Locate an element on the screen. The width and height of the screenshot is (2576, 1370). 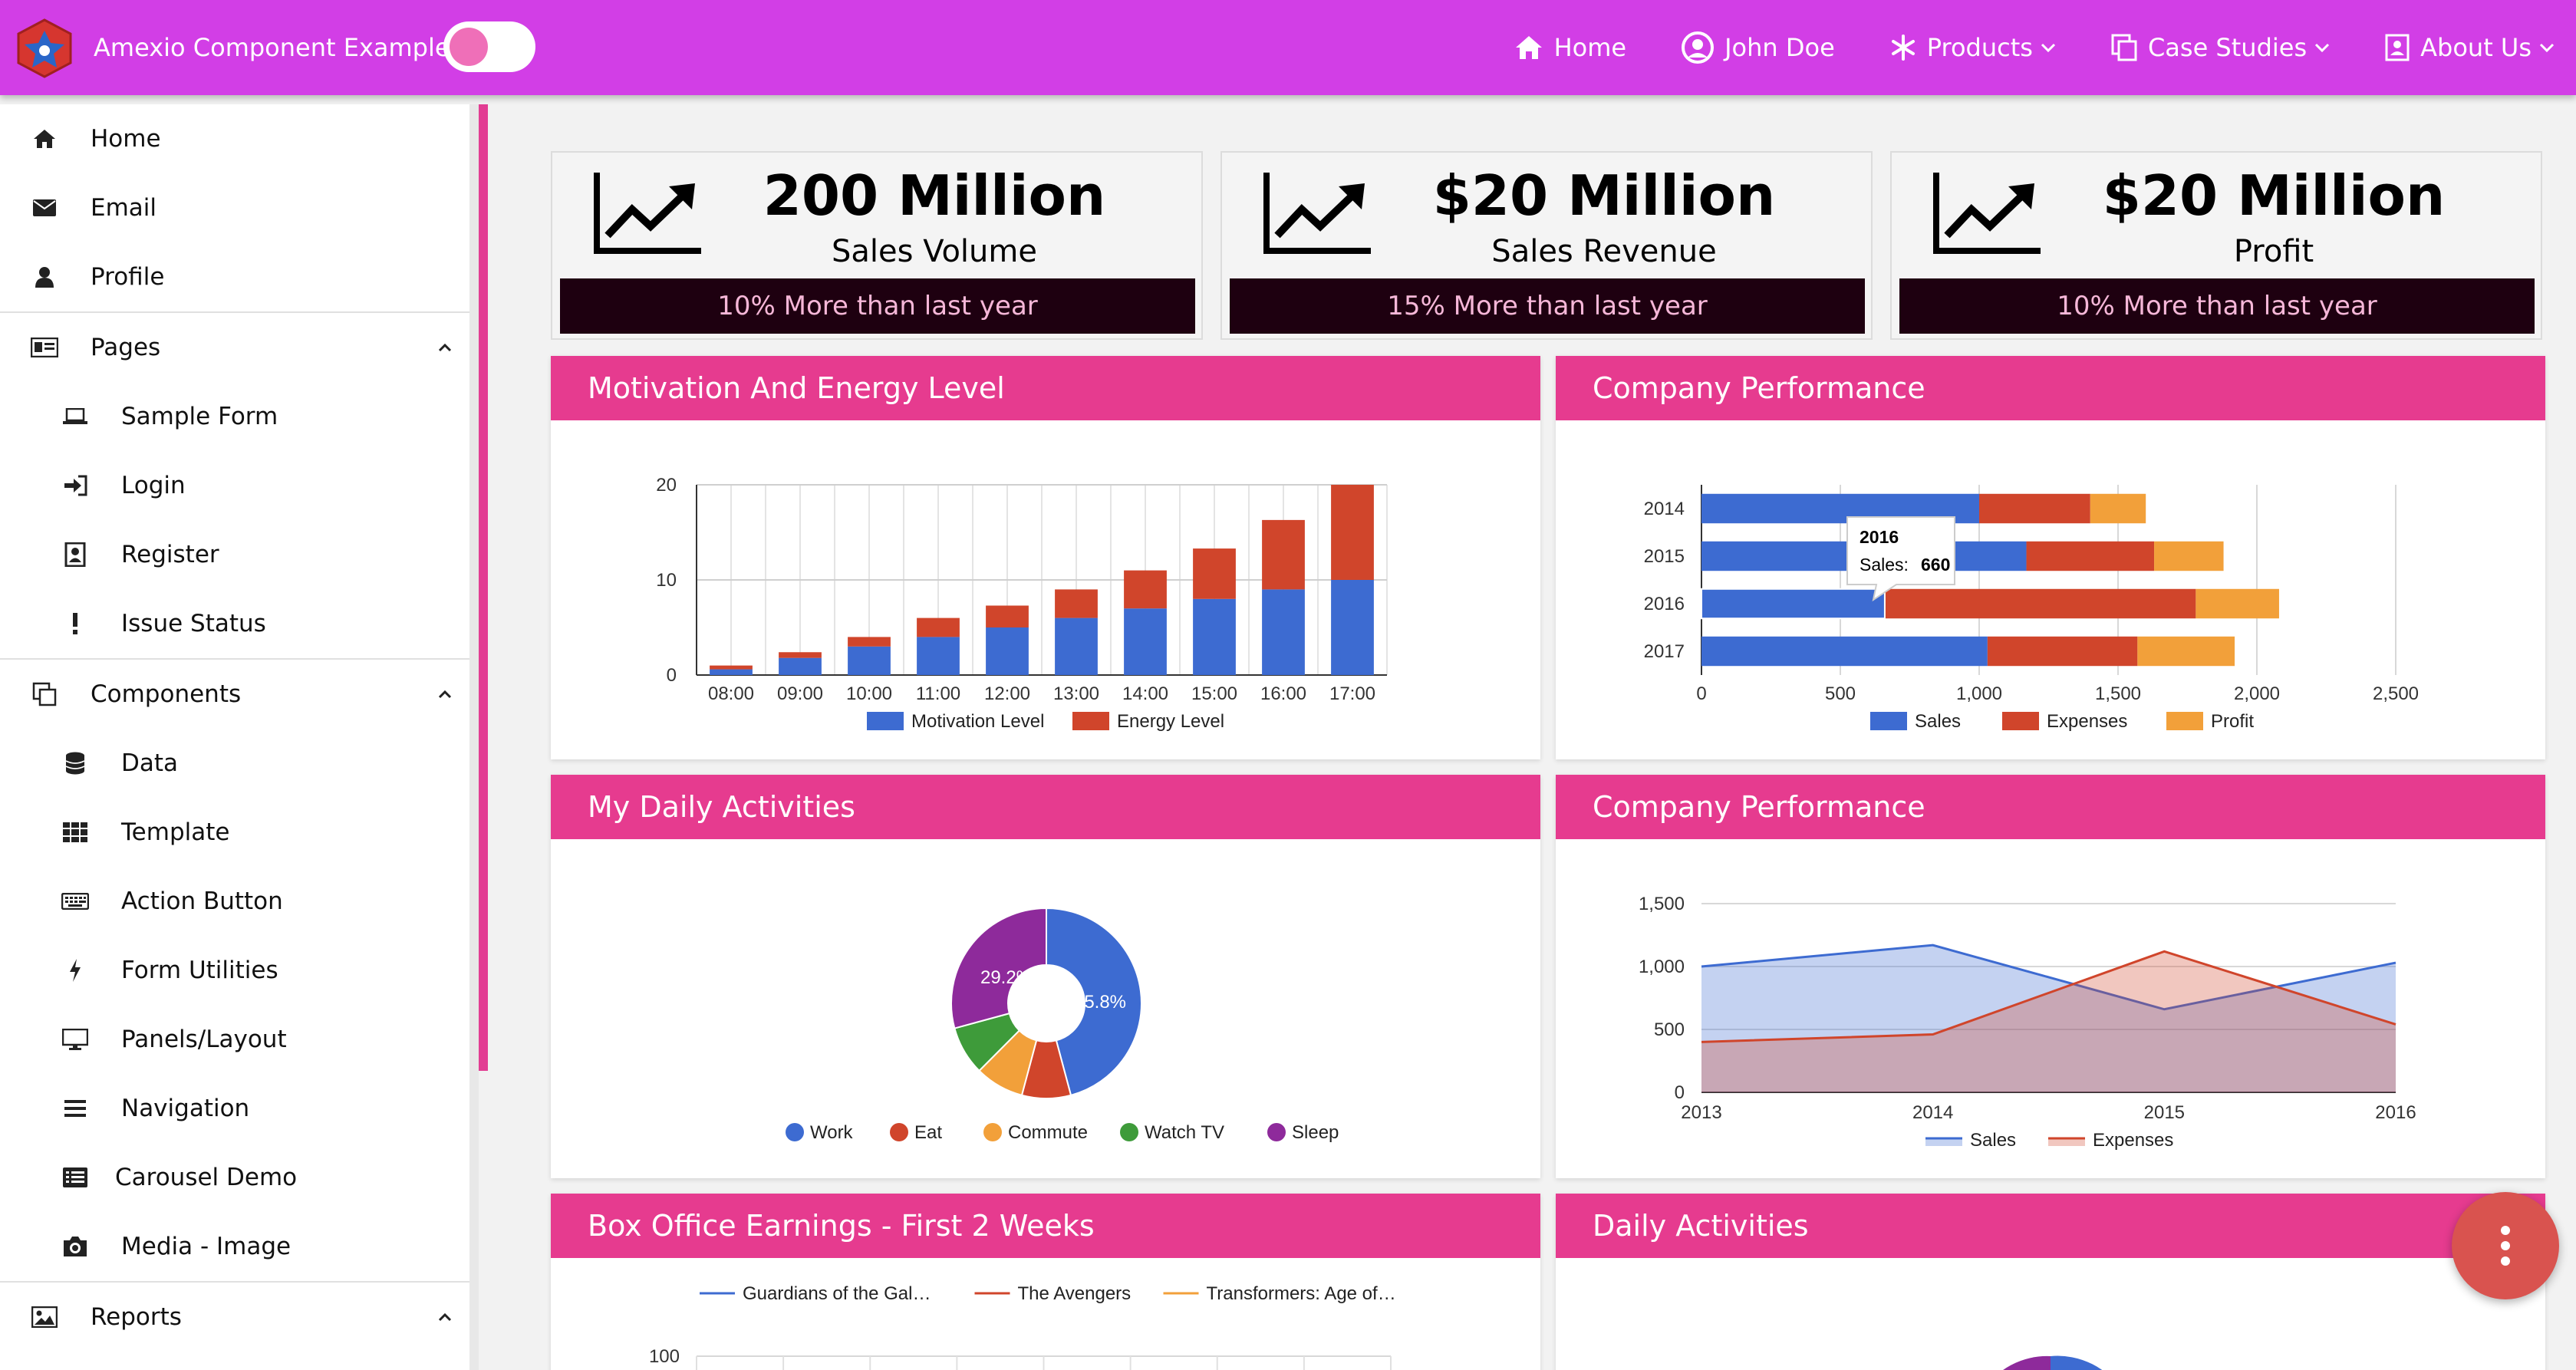
exclamation-icon is located at coordinates (75, 623).